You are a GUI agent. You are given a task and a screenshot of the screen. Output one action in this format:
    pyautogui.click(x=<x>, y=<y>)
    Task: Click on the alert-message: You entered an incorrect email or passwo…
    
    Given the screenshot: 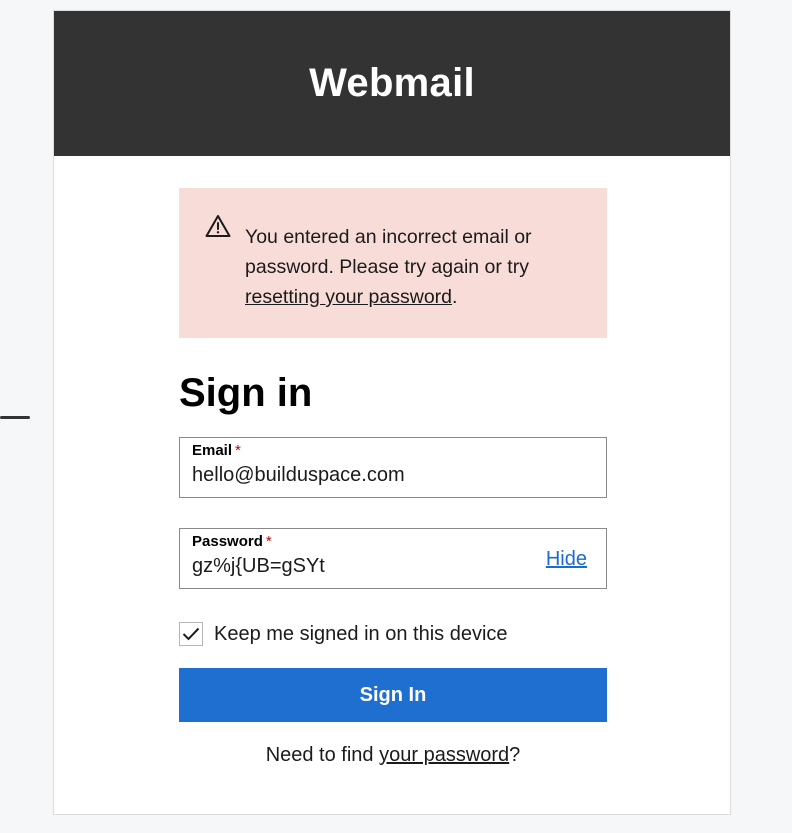 What is the action you would take?
    pyautogui.click(x=411, y=276)
    